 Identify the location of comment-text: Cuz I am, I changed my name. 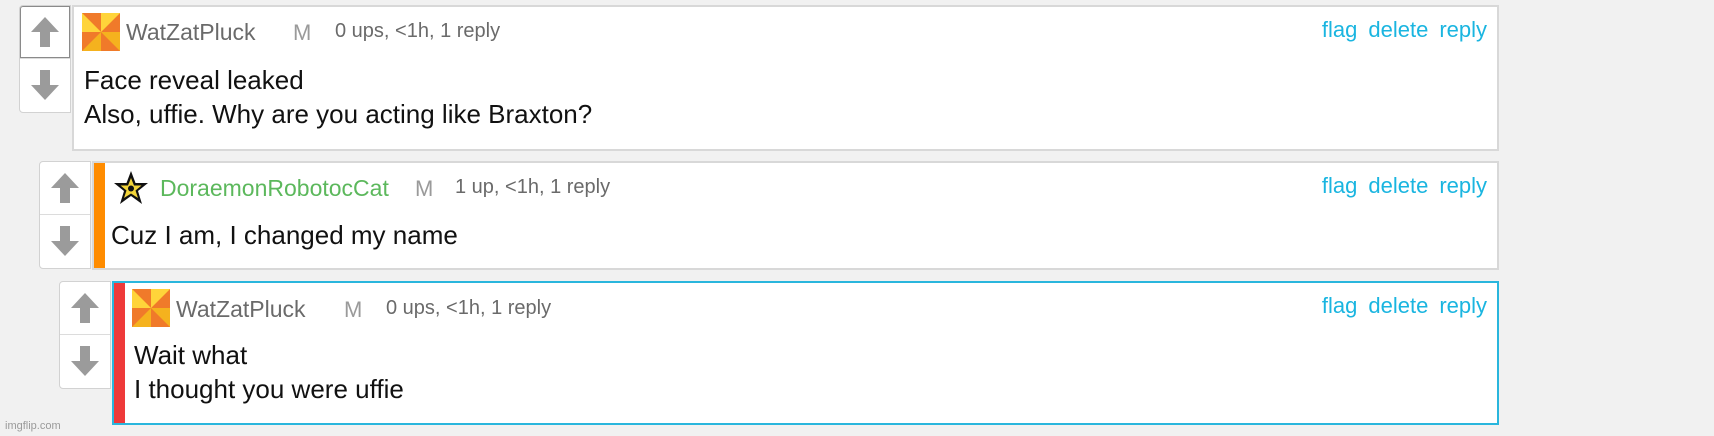
(284, 235).